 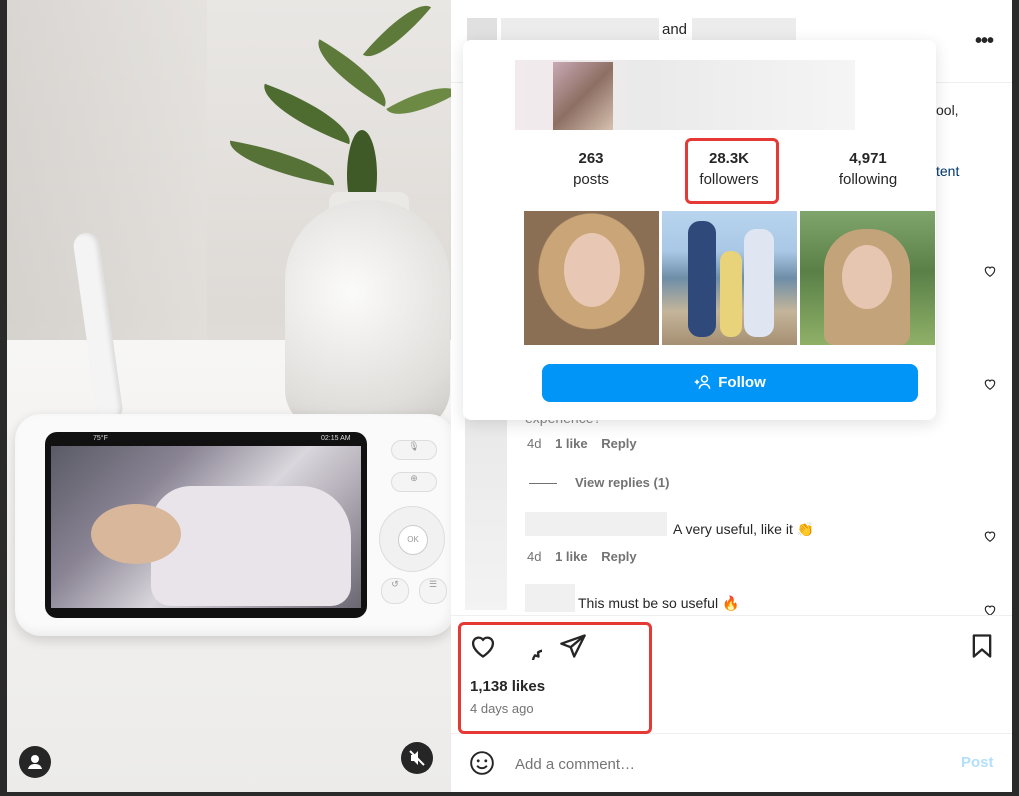 I want to click on posts-count: 263, so click(x=591, y=158).